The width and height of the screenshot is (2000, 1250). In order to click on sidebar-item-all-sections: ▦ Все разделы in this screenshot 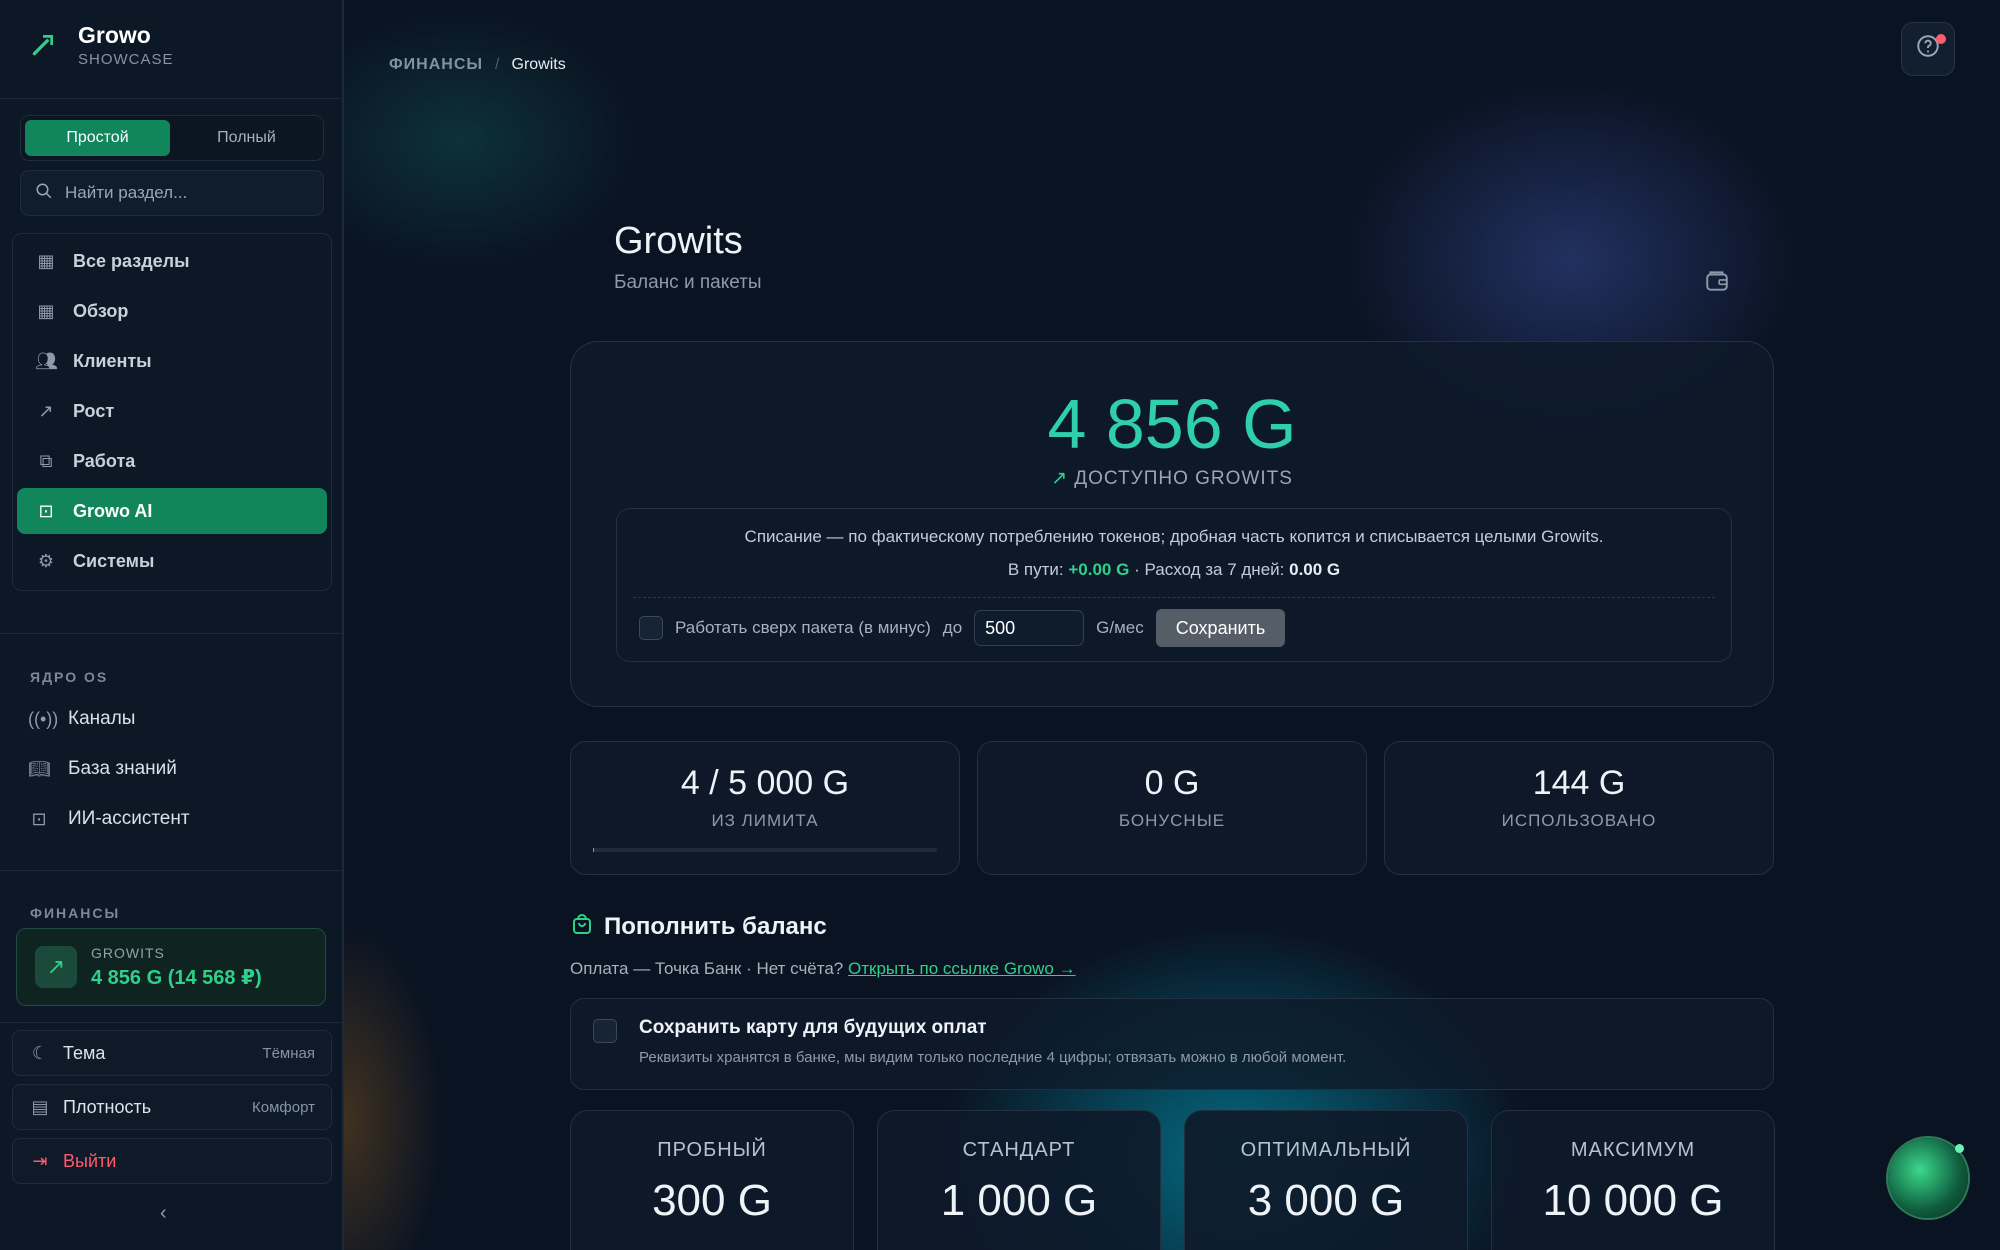, I will do `click(172, 261)`.